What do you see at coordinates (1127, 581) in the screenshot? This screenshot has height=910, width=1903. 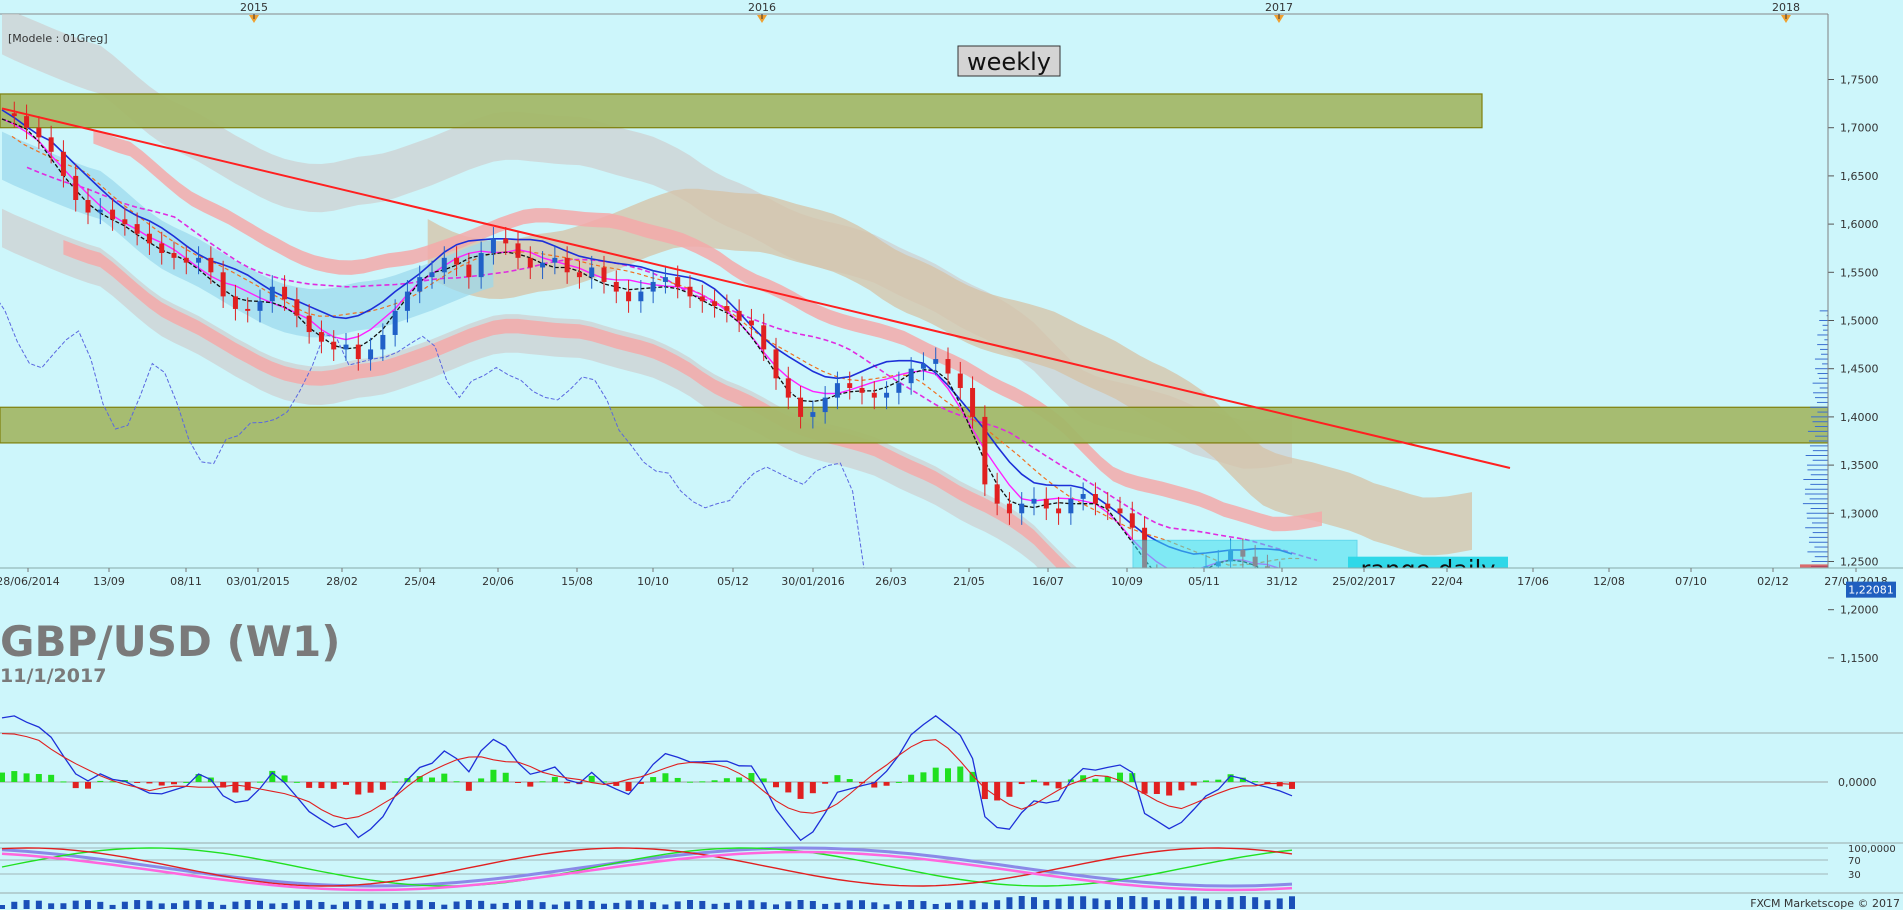 I see `date-tick-label: 10/09` at bounding box center [1127, 581].